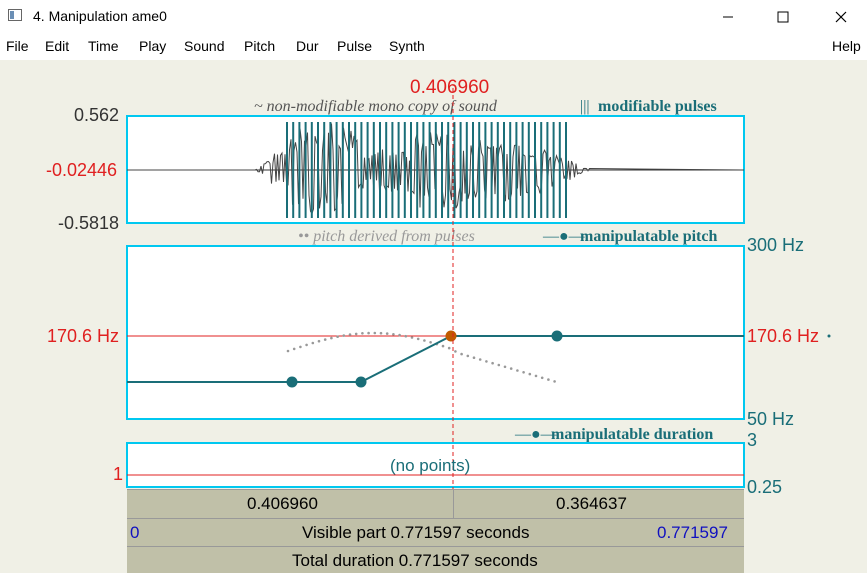 The height and width of the screenshot is (573, 867). I want to click on visible-part-text: Visible part 0.771597 seconds, so click(416, 532).